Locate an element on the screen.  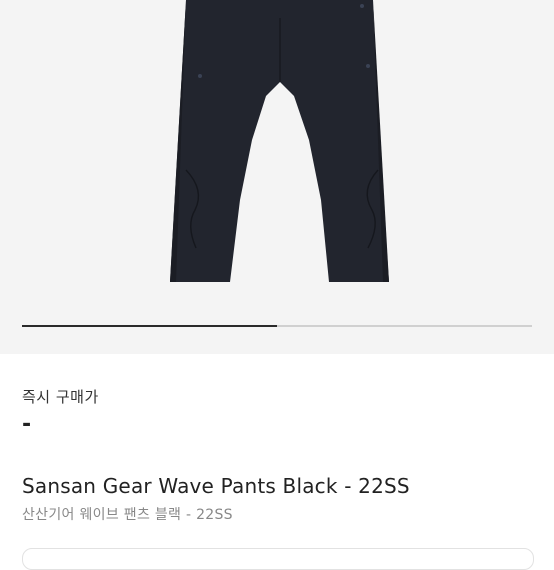
carousel-progress-fill is located at coordinates (149, 326).